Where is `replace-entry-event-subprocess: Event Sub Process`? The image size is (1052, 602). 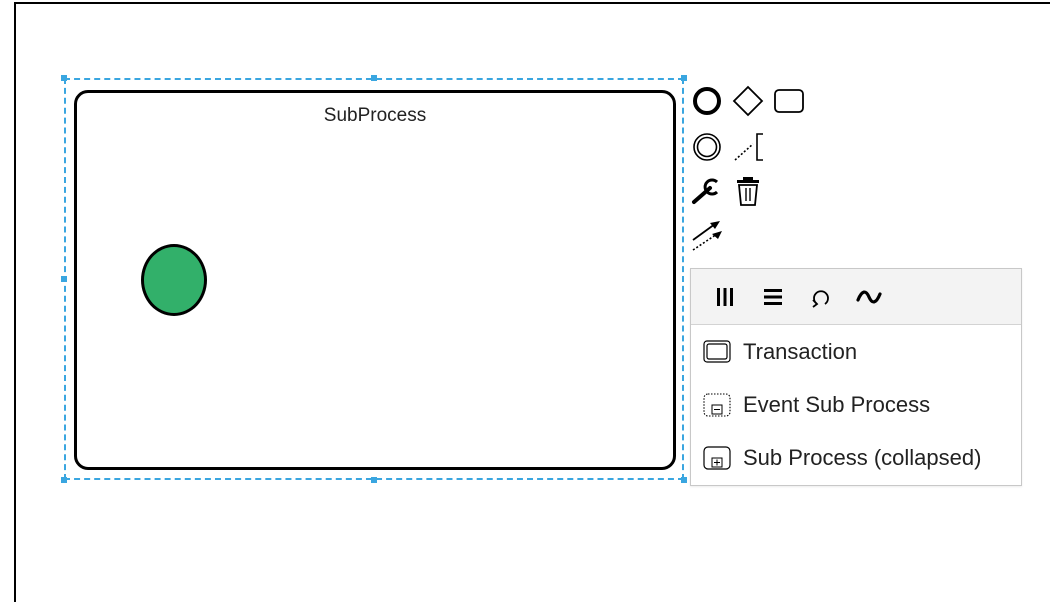 replace-entry-event-subprocess: Event Sub Process is located at coordinates (856, 404).